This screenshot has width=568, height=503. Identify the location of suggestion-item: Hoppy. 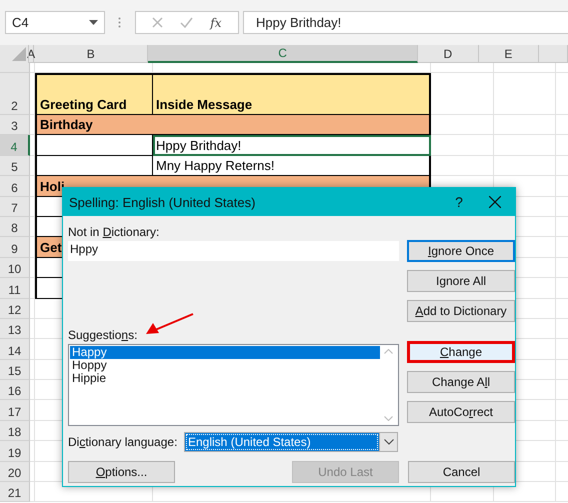
(225, 365).